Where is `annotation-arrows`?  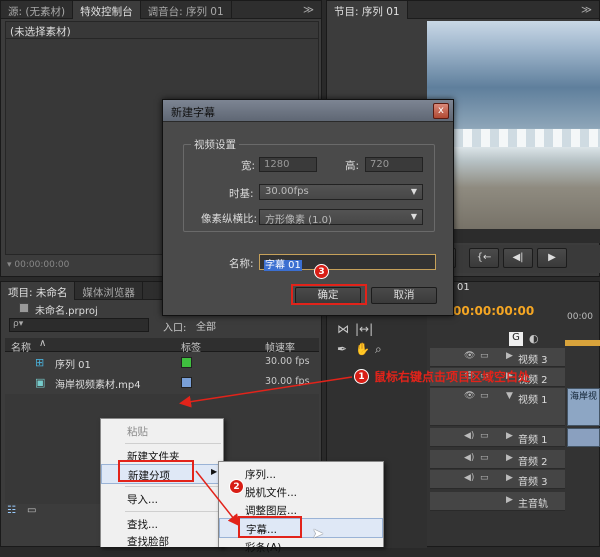
annotation-arrows is located at coordinates (266, 451).